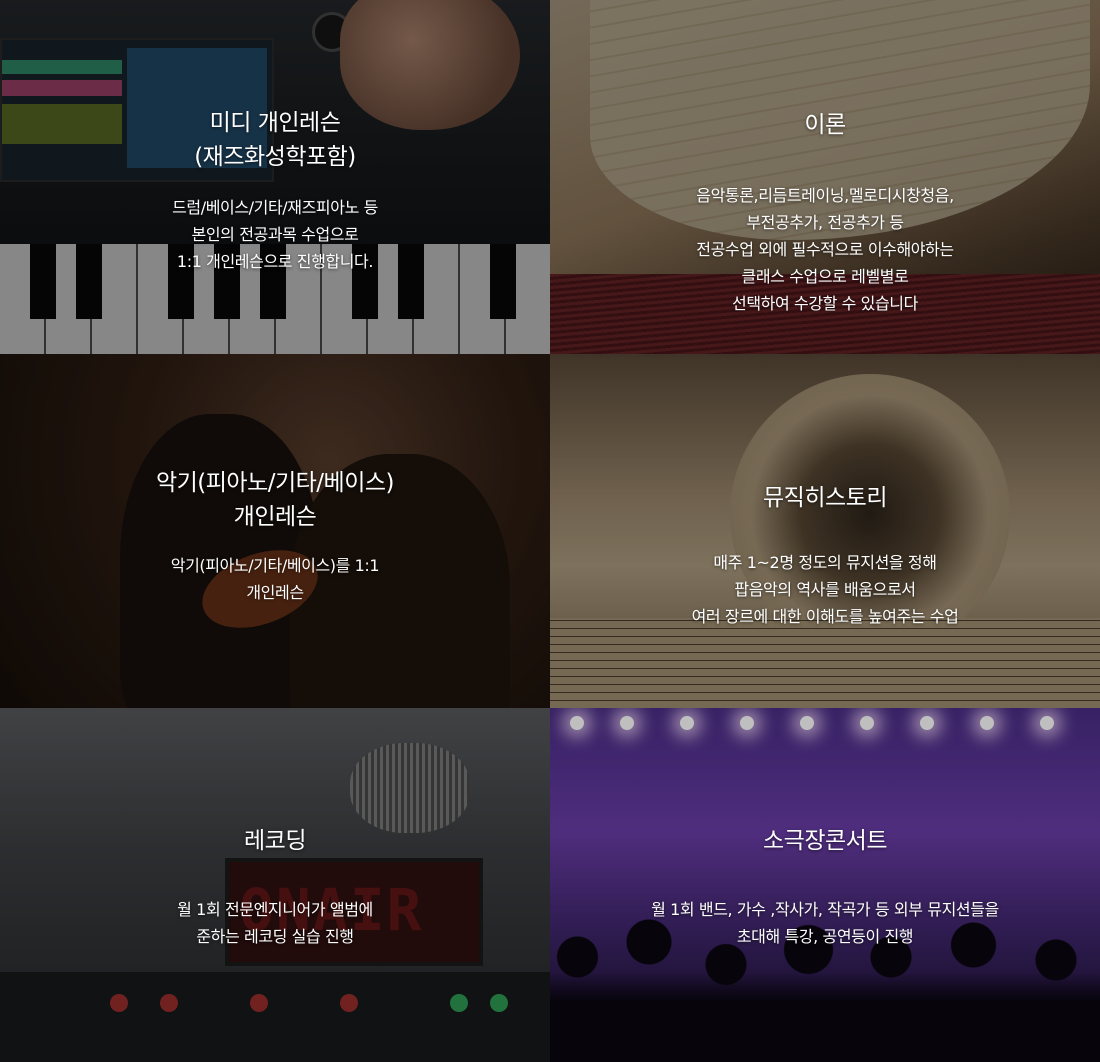  Describe the element at coordinates (275, 841) in the screenshot. I see `tile-title: 레코딩` at that location.